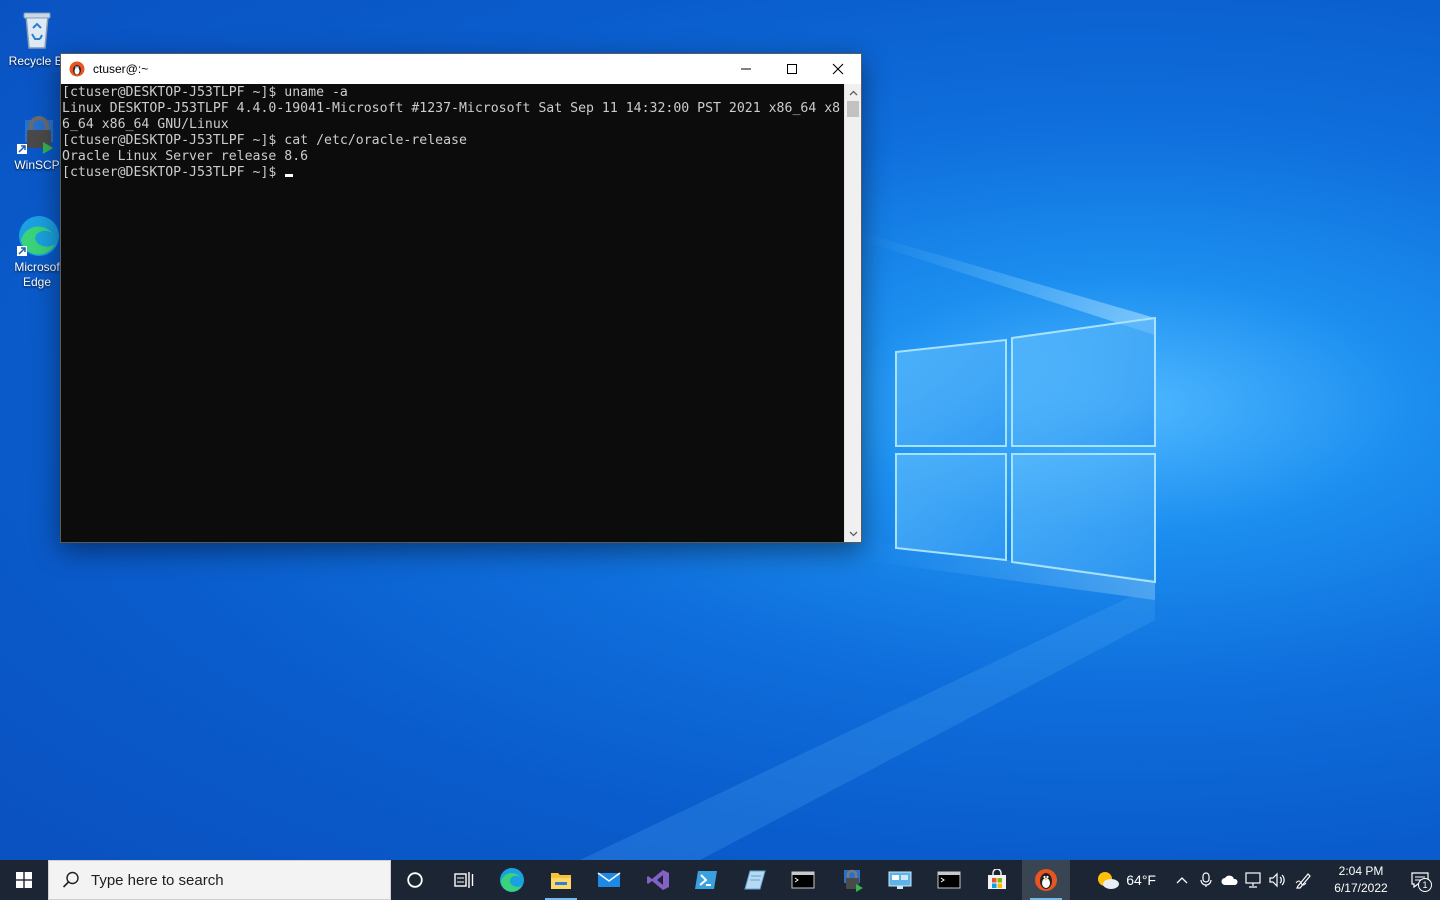 The image size is (1440, 900). I want to click on minimize-button, so click(746, 69).